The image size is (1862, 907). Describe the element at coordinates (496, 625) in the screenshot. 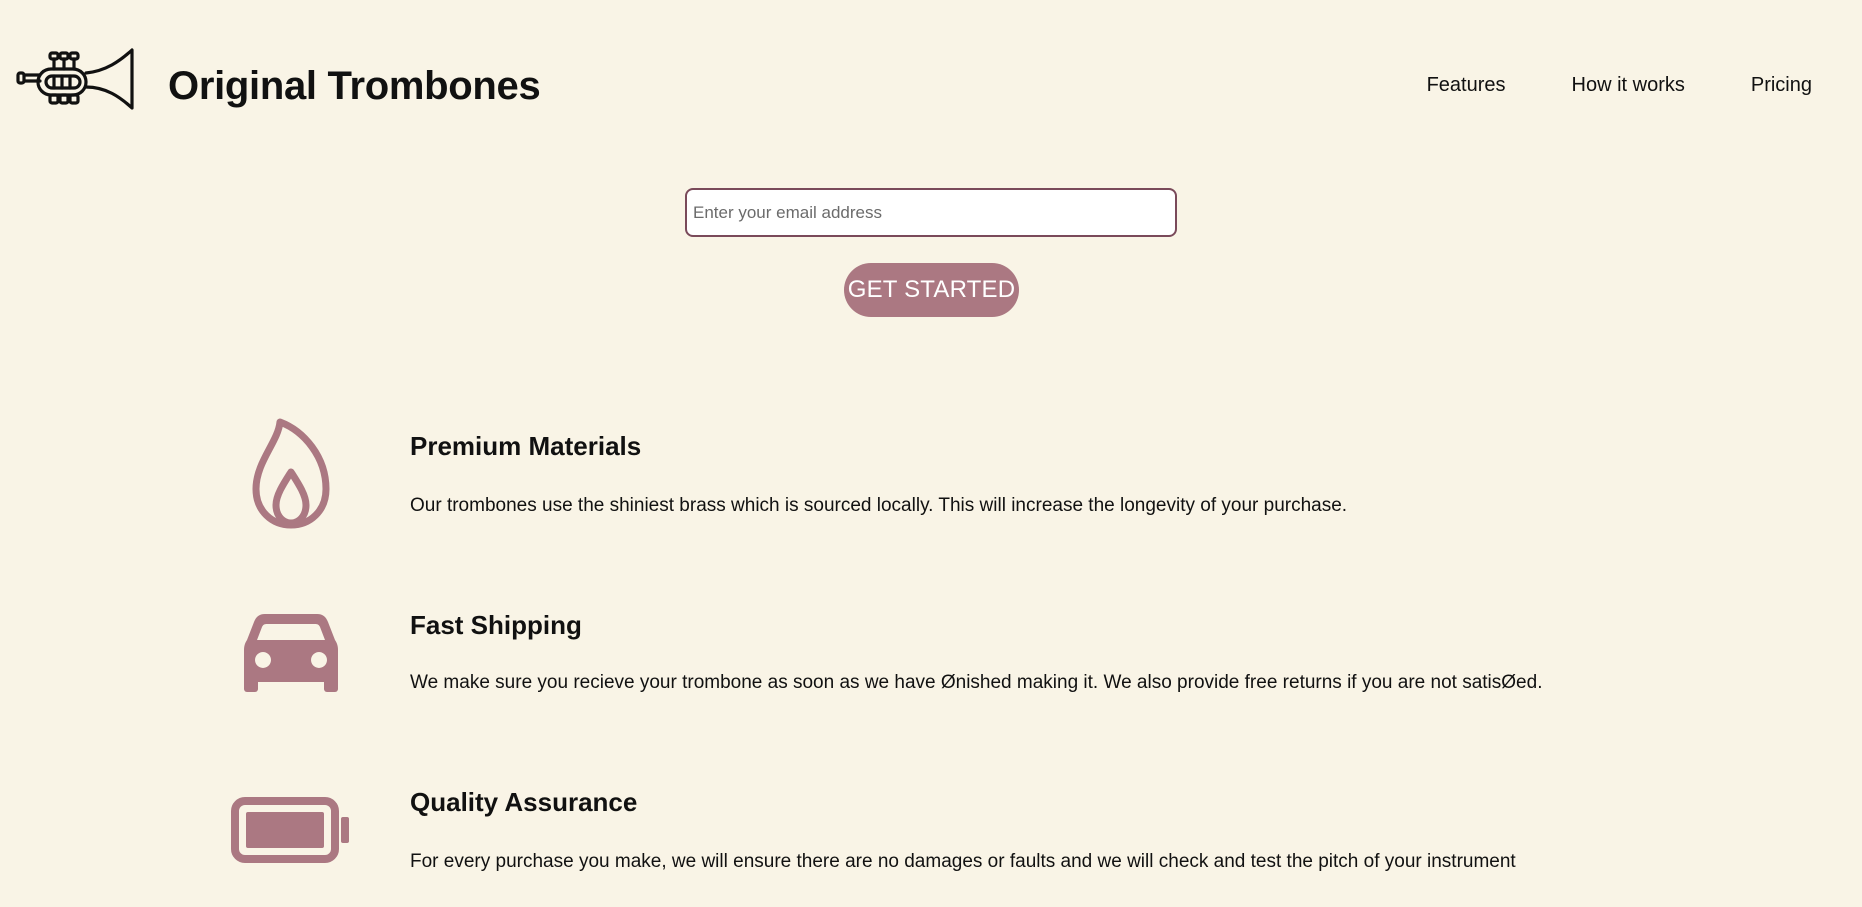

I see `feature-title: Fast Shipping` at that location.